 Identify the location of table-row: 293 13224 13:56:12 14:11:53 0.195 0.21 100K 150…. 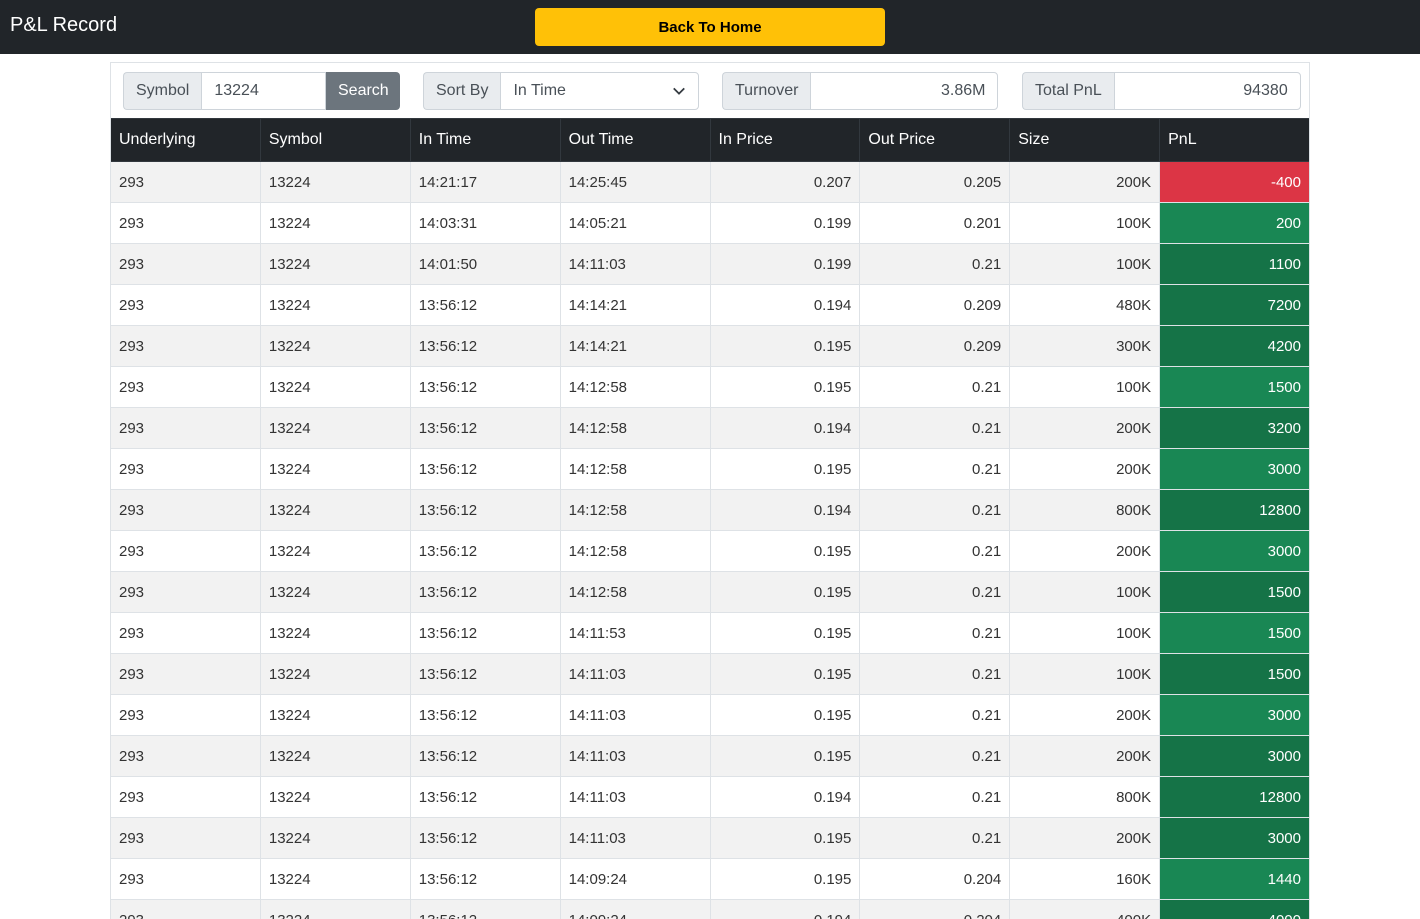
(710, 633).